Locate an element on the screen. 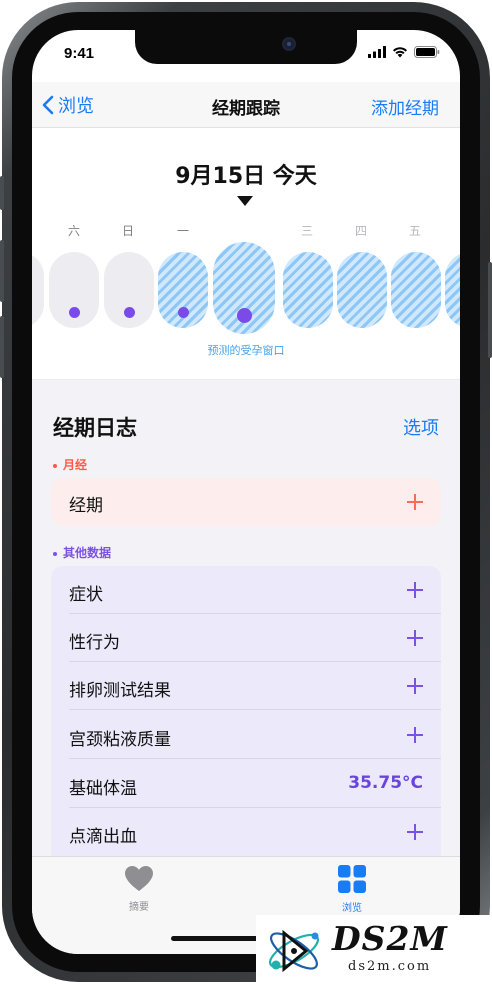  spotting-row-label: 点滴出血 is located at coordinates (103, 837).